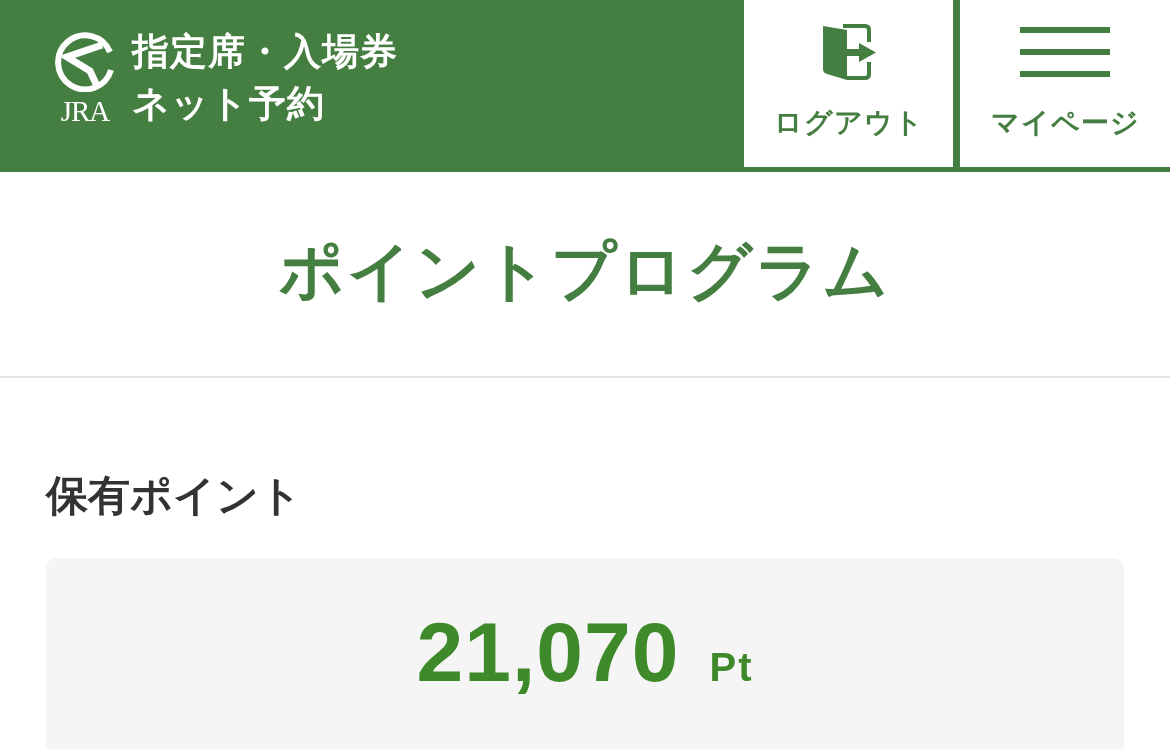 The height and width of the screenshot is (749, 1170). I want to click on section-heading: 保有ポイント, so click(174, 496).